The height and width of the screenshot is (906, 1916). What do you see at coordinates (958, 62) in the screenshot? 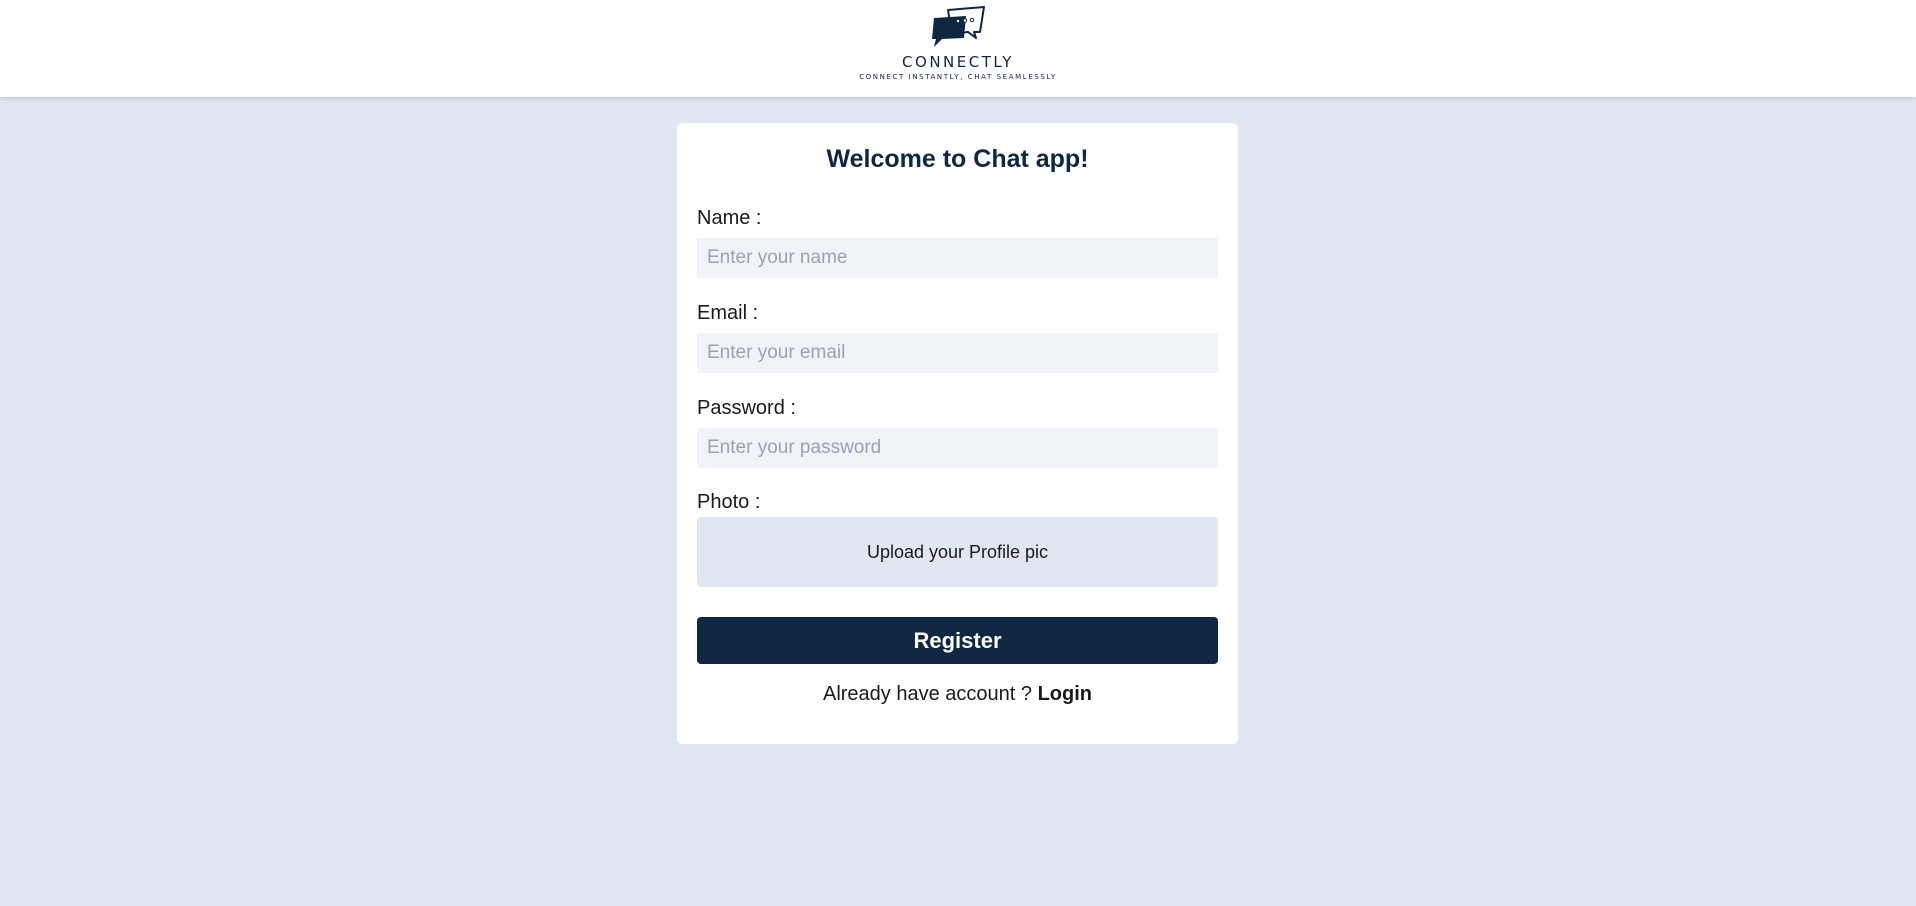
I see `brand-name: CONNECTLY` at bounding box center [958, 62].